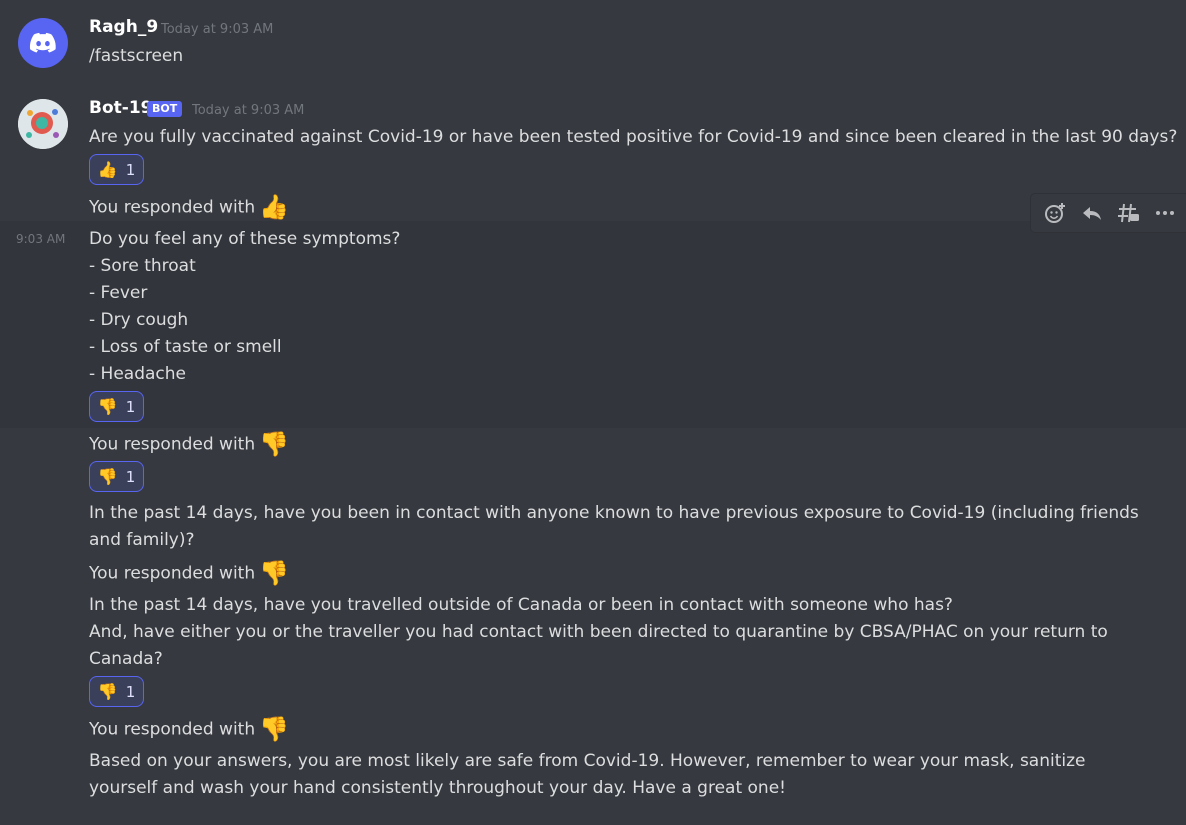  What do you see at coordinates (185, 347) in the screenshot?
I see `symptom-item: - Loss of taste or smell` at bounding box center [185, 347].